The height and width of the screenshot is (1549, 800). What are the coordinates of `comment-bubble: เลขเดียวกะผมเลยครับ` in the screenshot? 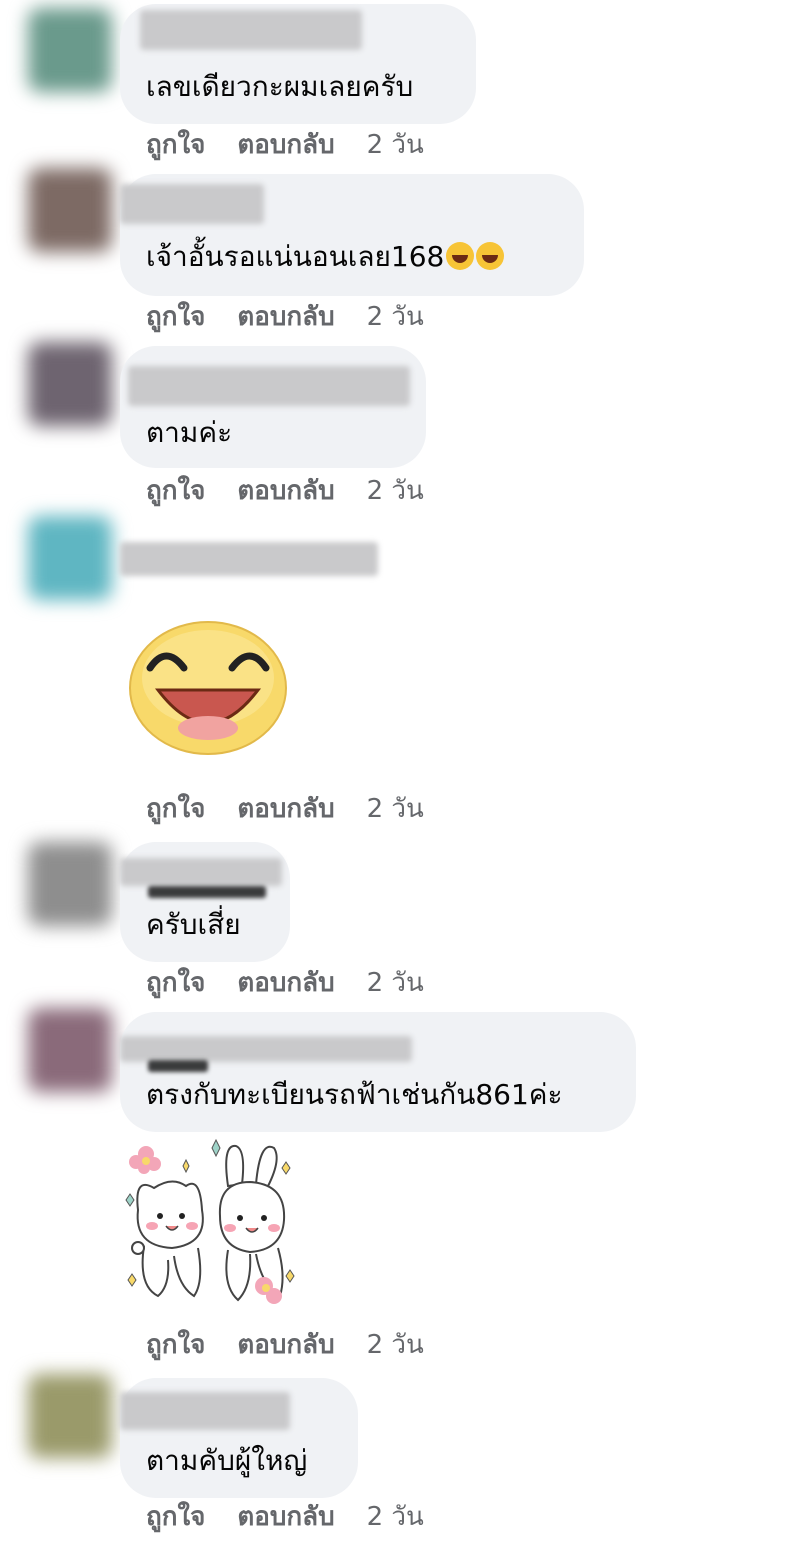 It's located at (298, 64).